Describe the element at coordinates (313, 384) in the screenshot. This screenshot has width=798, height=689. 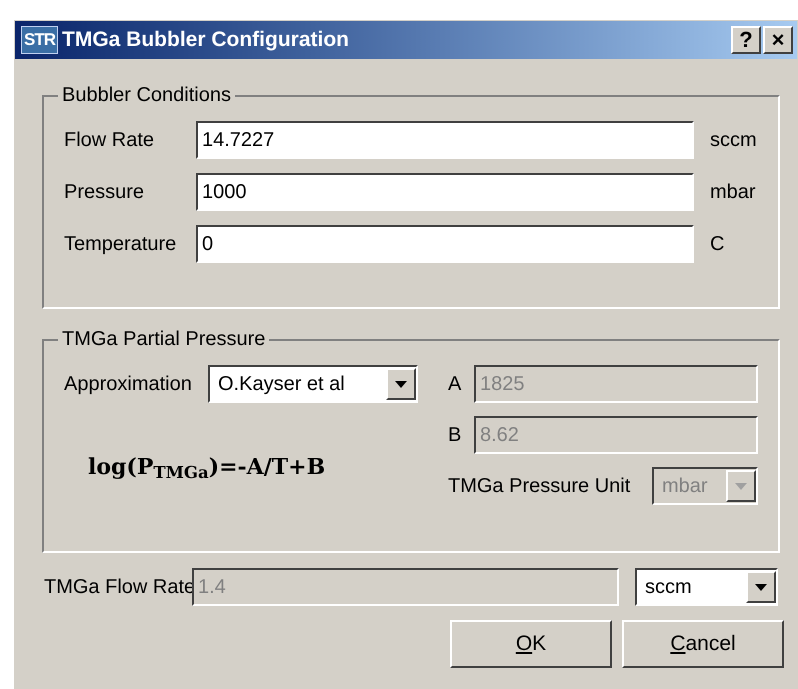
I see `dropdown: O.Kayser et al` at that location.